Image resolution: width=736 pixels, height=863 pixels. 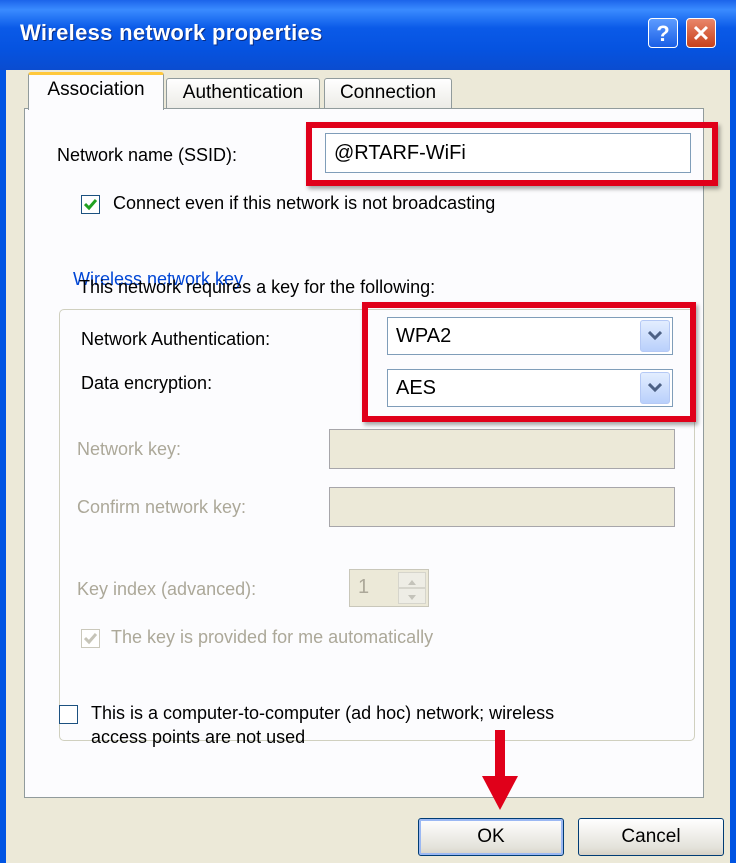 What do you see at coordinates (512, 154) in the screenshot?
I see `ssid-highlight-box` at bounding box center [512, 154].